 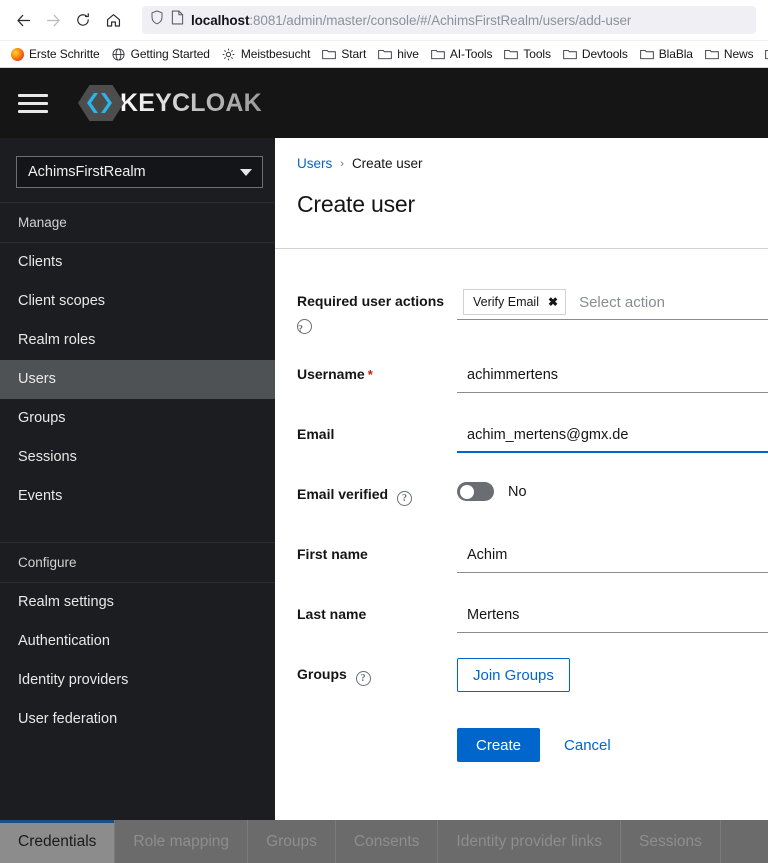 I want to click on label-last-name: Last name, so click(x=366, y=611).